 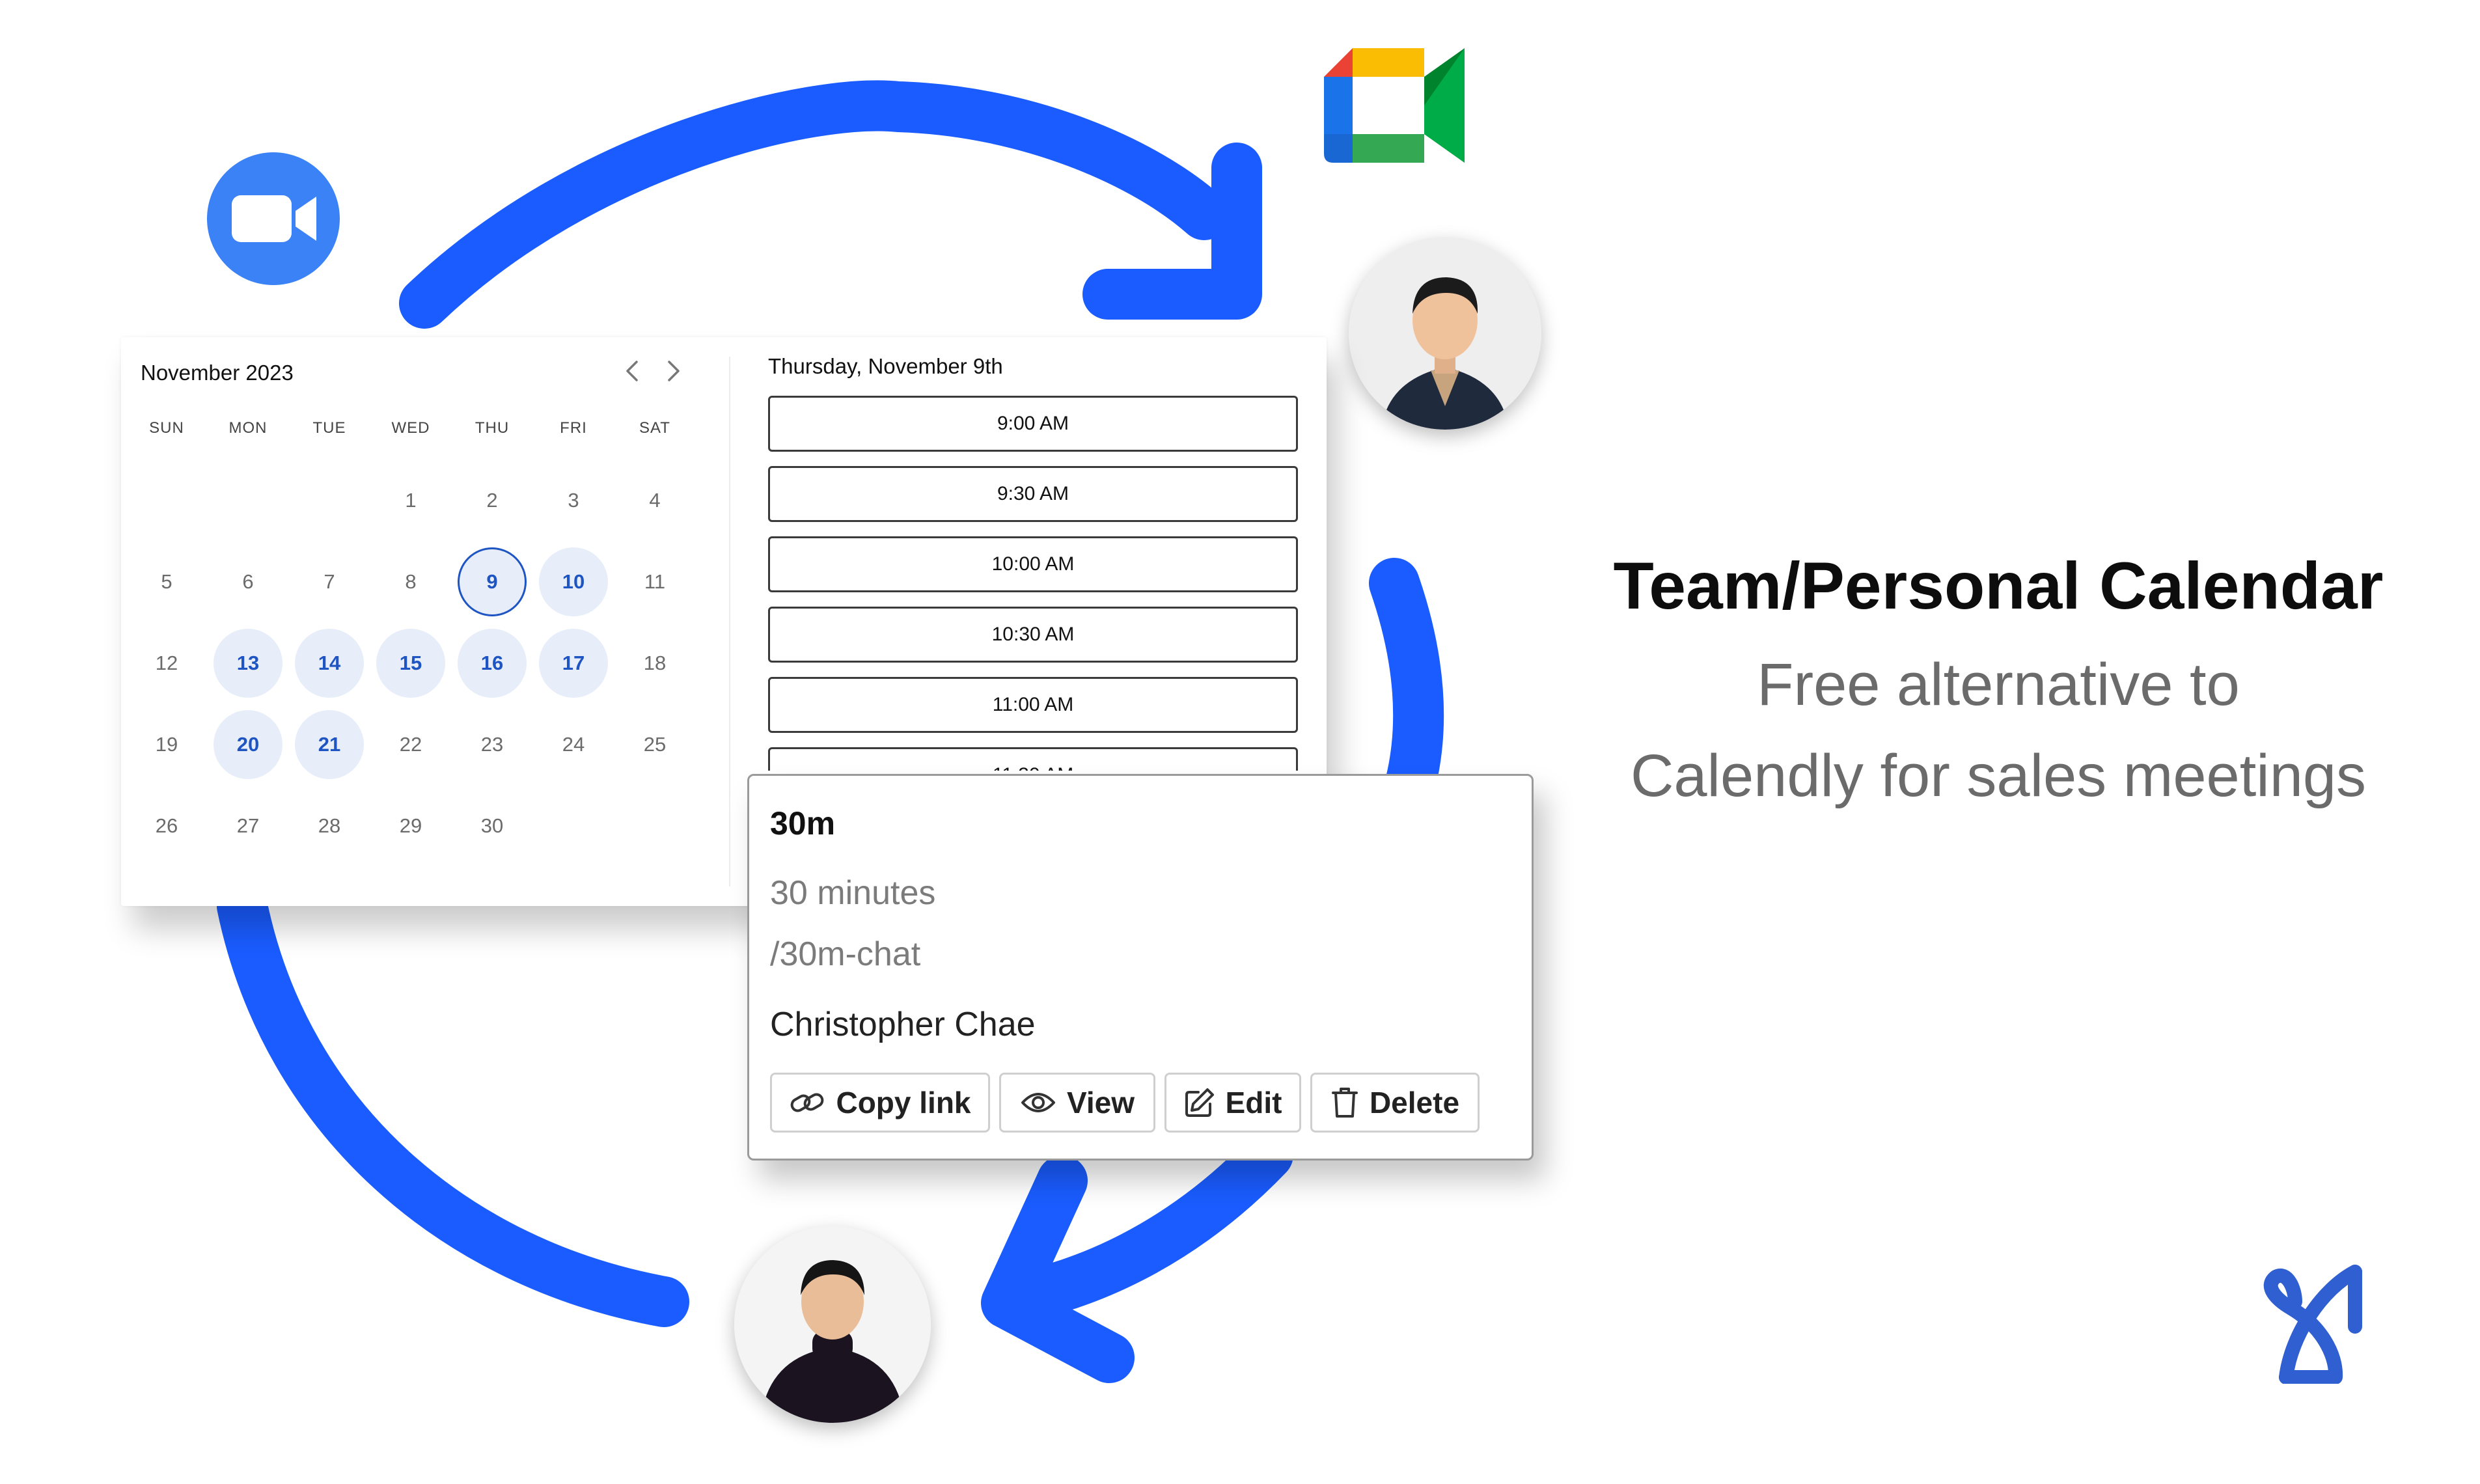 What do you see at coordinates (655, 500) in the screenshot?
I see `calendar-day: 4` at bounding box center [655, 500].